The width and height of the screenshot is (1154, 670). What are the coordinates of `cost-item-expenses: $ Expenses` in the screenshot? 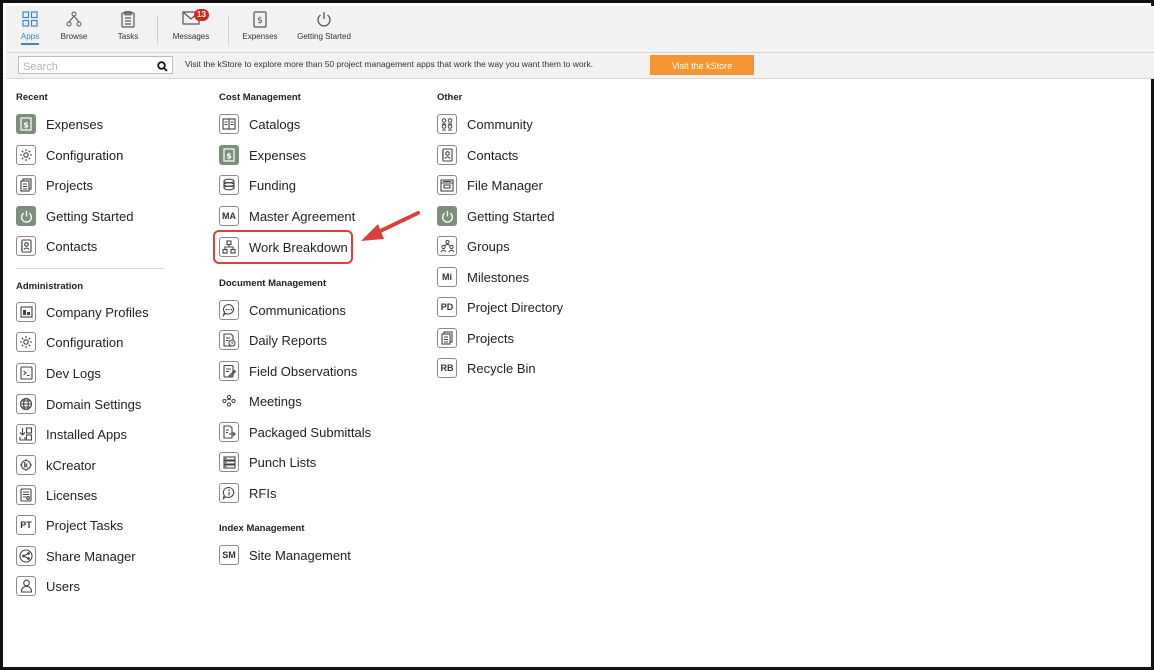 It's located at (262, 155).